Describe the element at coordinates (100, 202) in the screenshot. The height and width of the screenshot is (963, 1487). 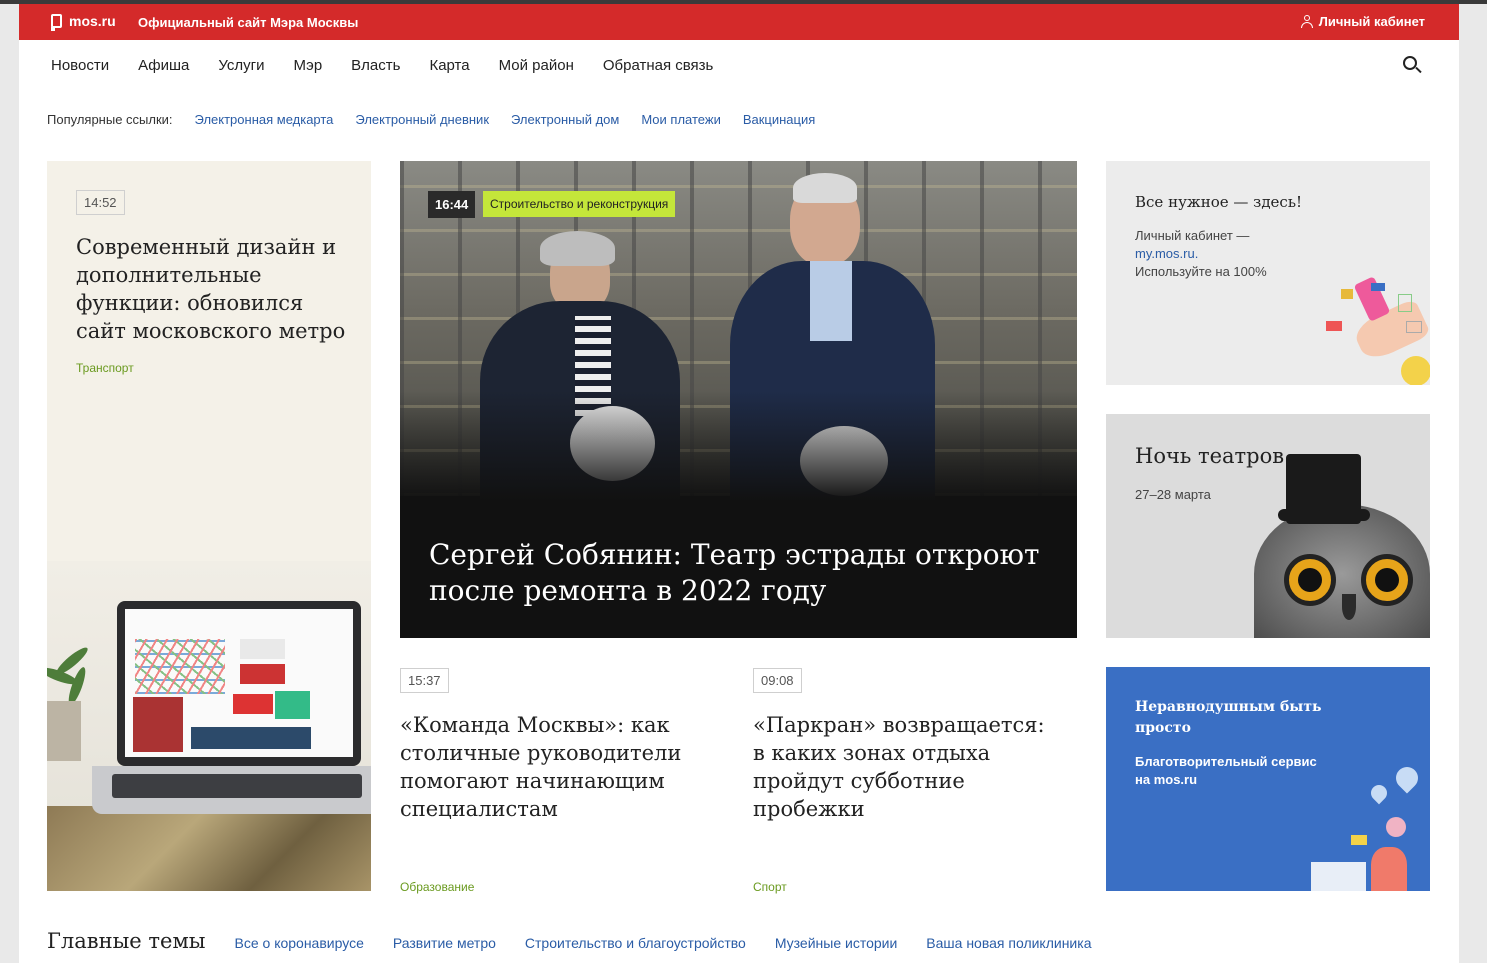
I see `news-time: 14:52` at that location.